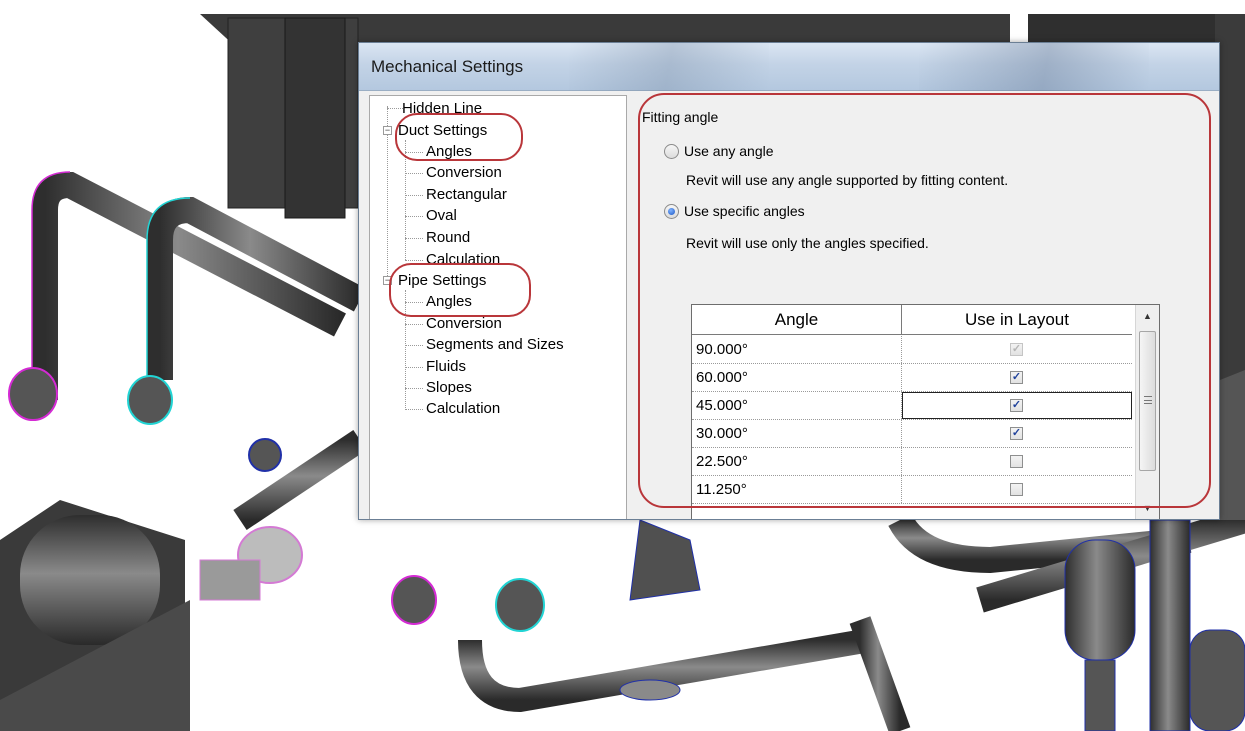 The height and width of the screenshot is (731, 1245). What do you see at coordinates (442, 281) in the screenshot?
I see `tree-item-pipe-settings: Pipe Settings` at bounding box center [442, 281].